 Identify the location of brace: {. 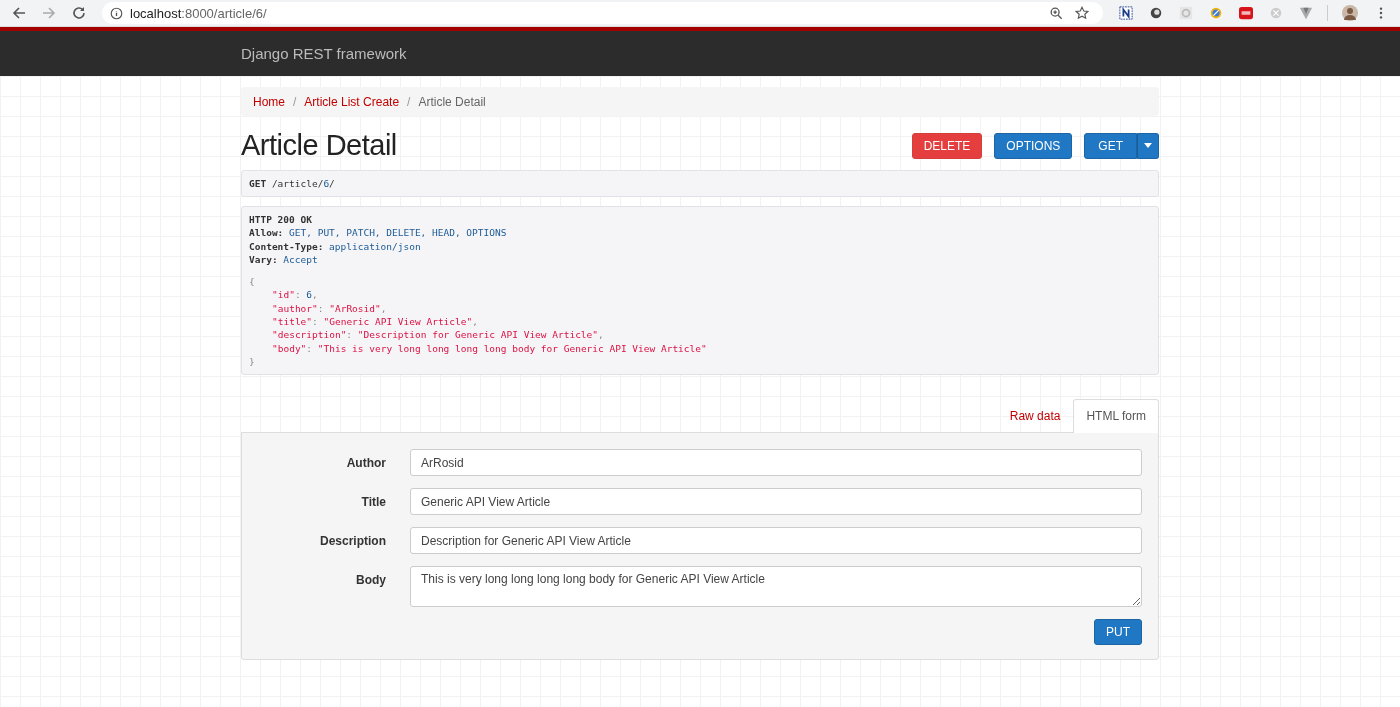
(252, 282).